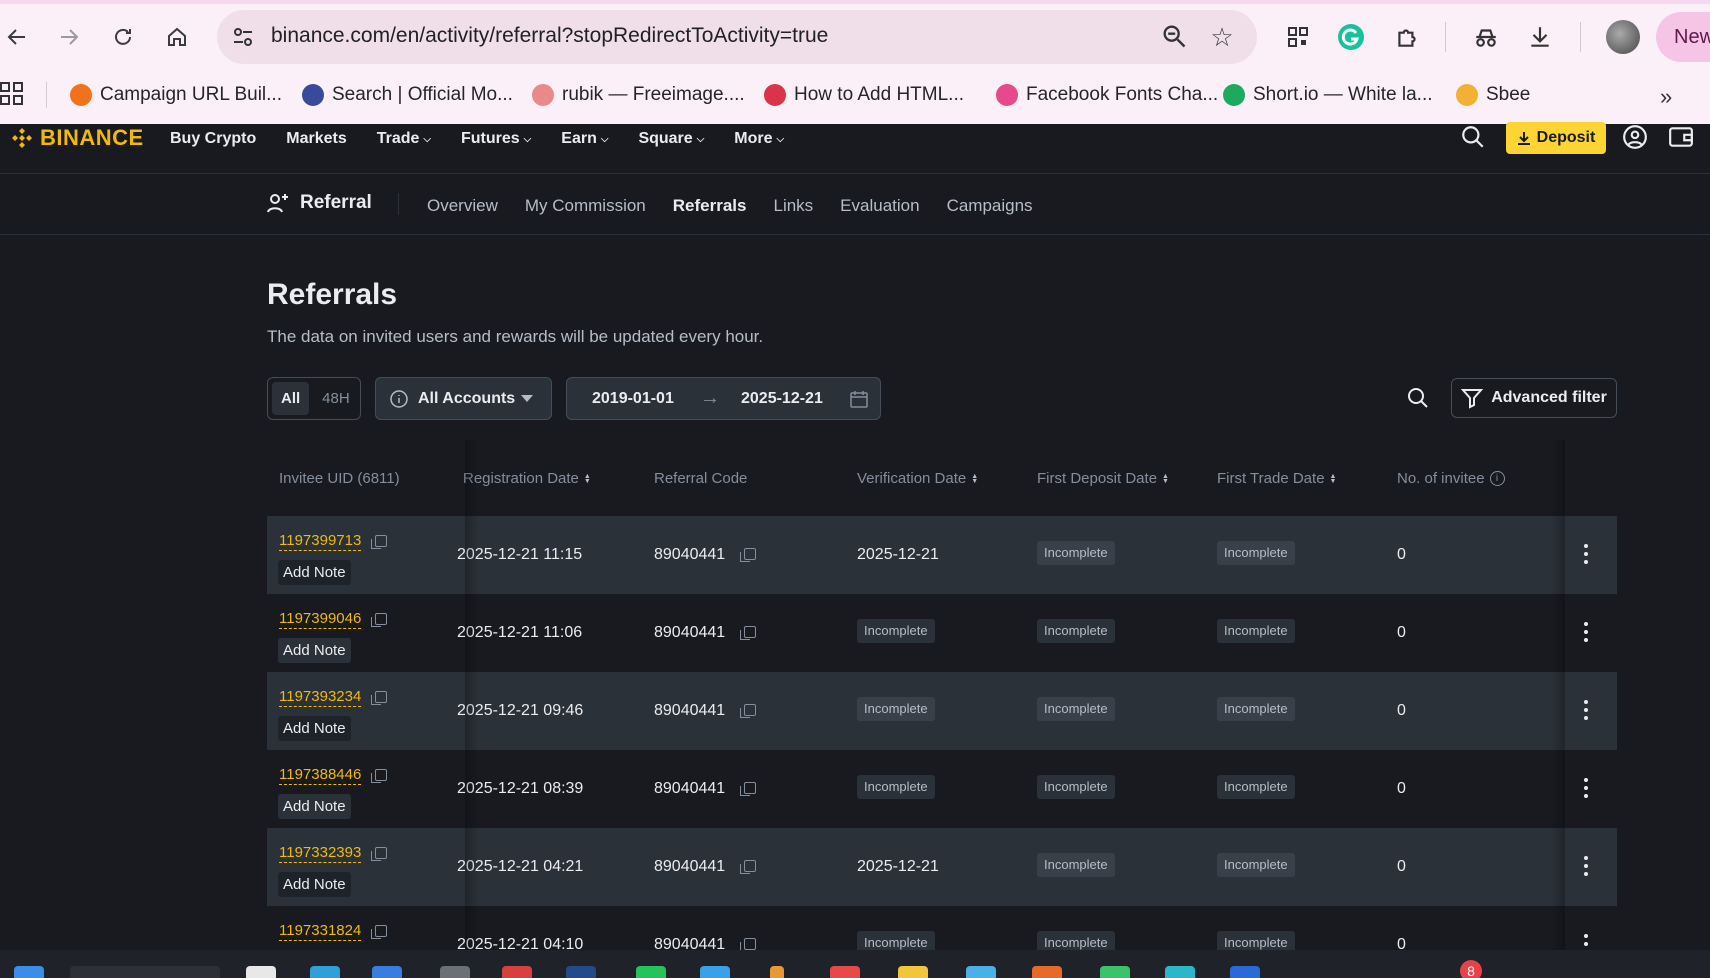 This screenshot has width=1710, height=978. What do you see at coordinates (1534, 398) in the screenshot?
I see `advanced-filter-button: Advanced filter` at bounding box center [1534, 398].